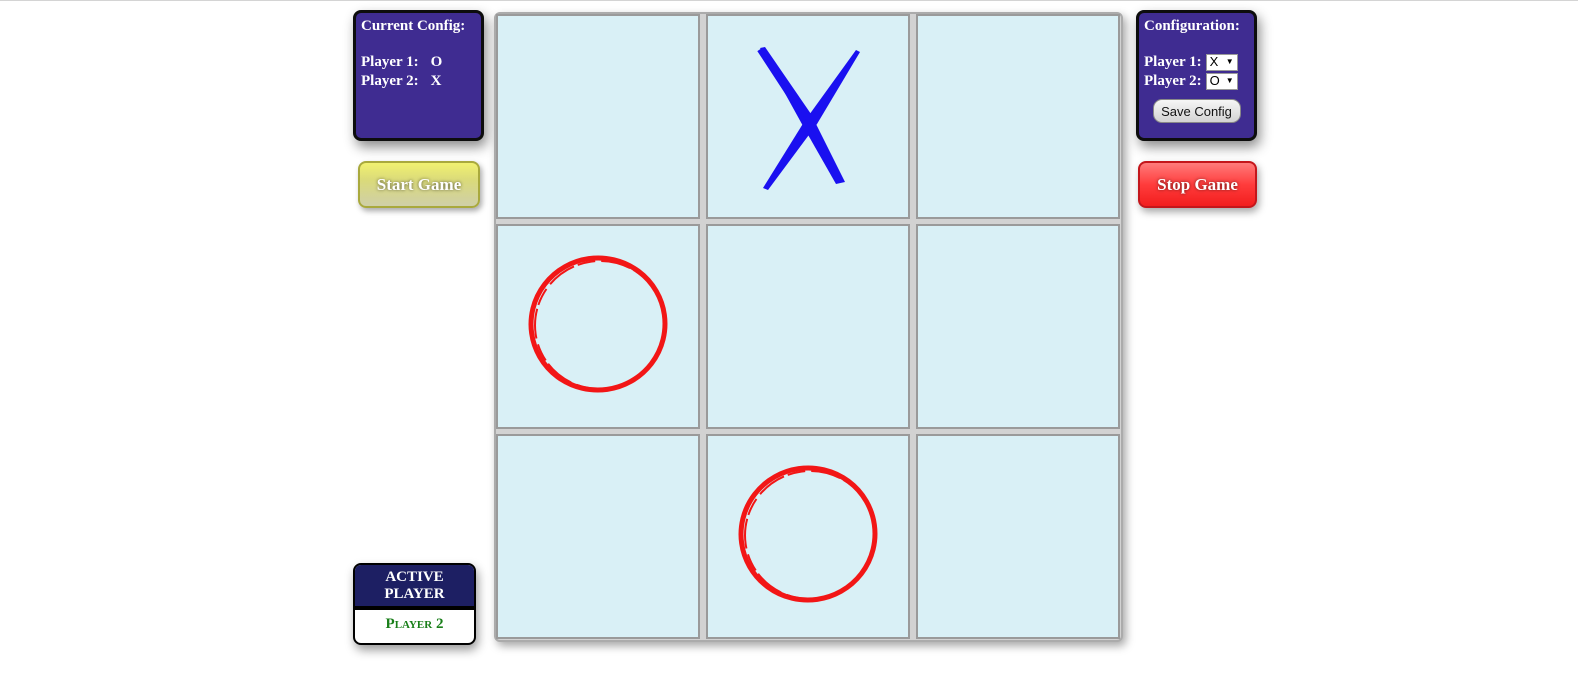  Describe the element at coordinates (1197, 184) in the screenshot. I see `stop-game-button: Stop Game` at that location.